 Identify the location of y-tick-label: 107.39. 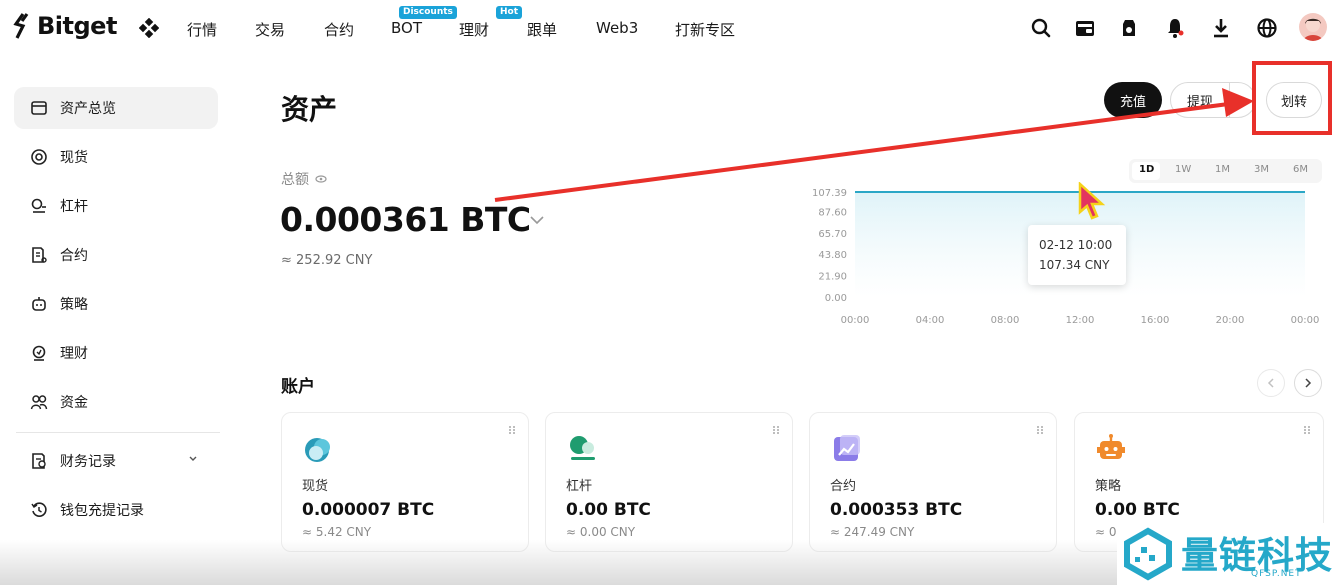
(829, 193).